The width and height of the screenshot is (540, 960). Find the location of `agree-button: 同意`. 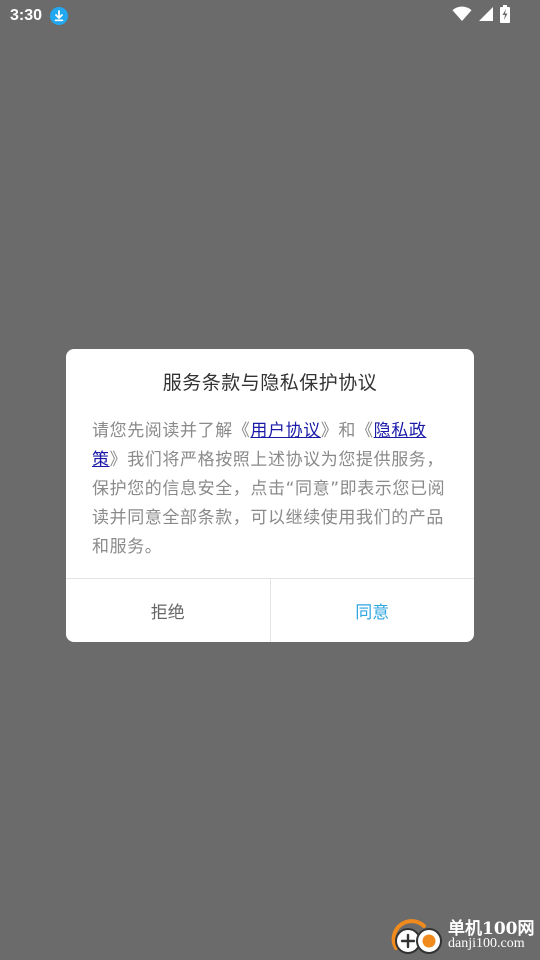

agree-button: 同意 is located at coordinates (373, 610).